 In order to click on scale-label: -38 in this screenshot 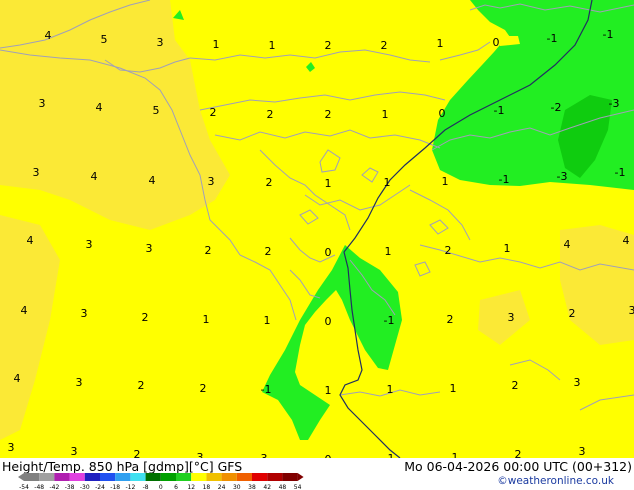, I will do `click(70, 487)`.